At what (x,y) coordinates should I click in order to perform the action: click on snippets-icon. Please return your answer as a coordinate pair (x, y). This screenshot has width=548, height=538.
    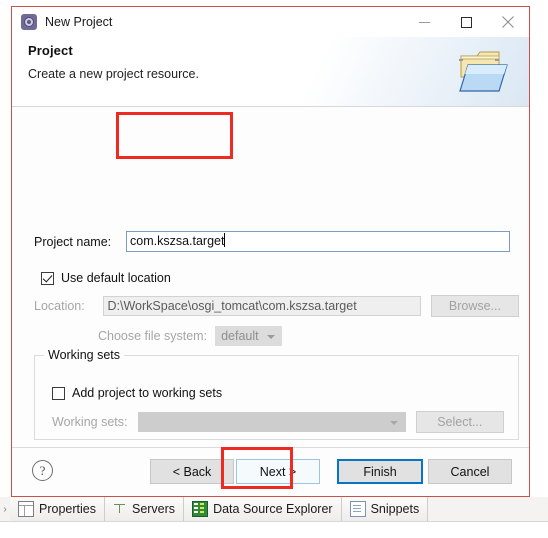
    Looking at the image, I should click on (357, 509).